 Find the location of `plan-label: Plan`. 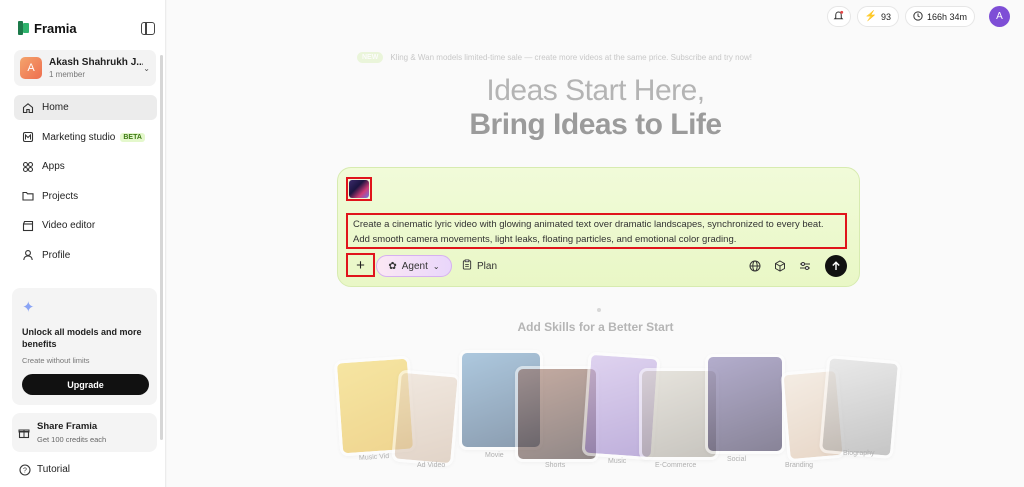

plan-label: Plan is located at coordinates (487, 266).